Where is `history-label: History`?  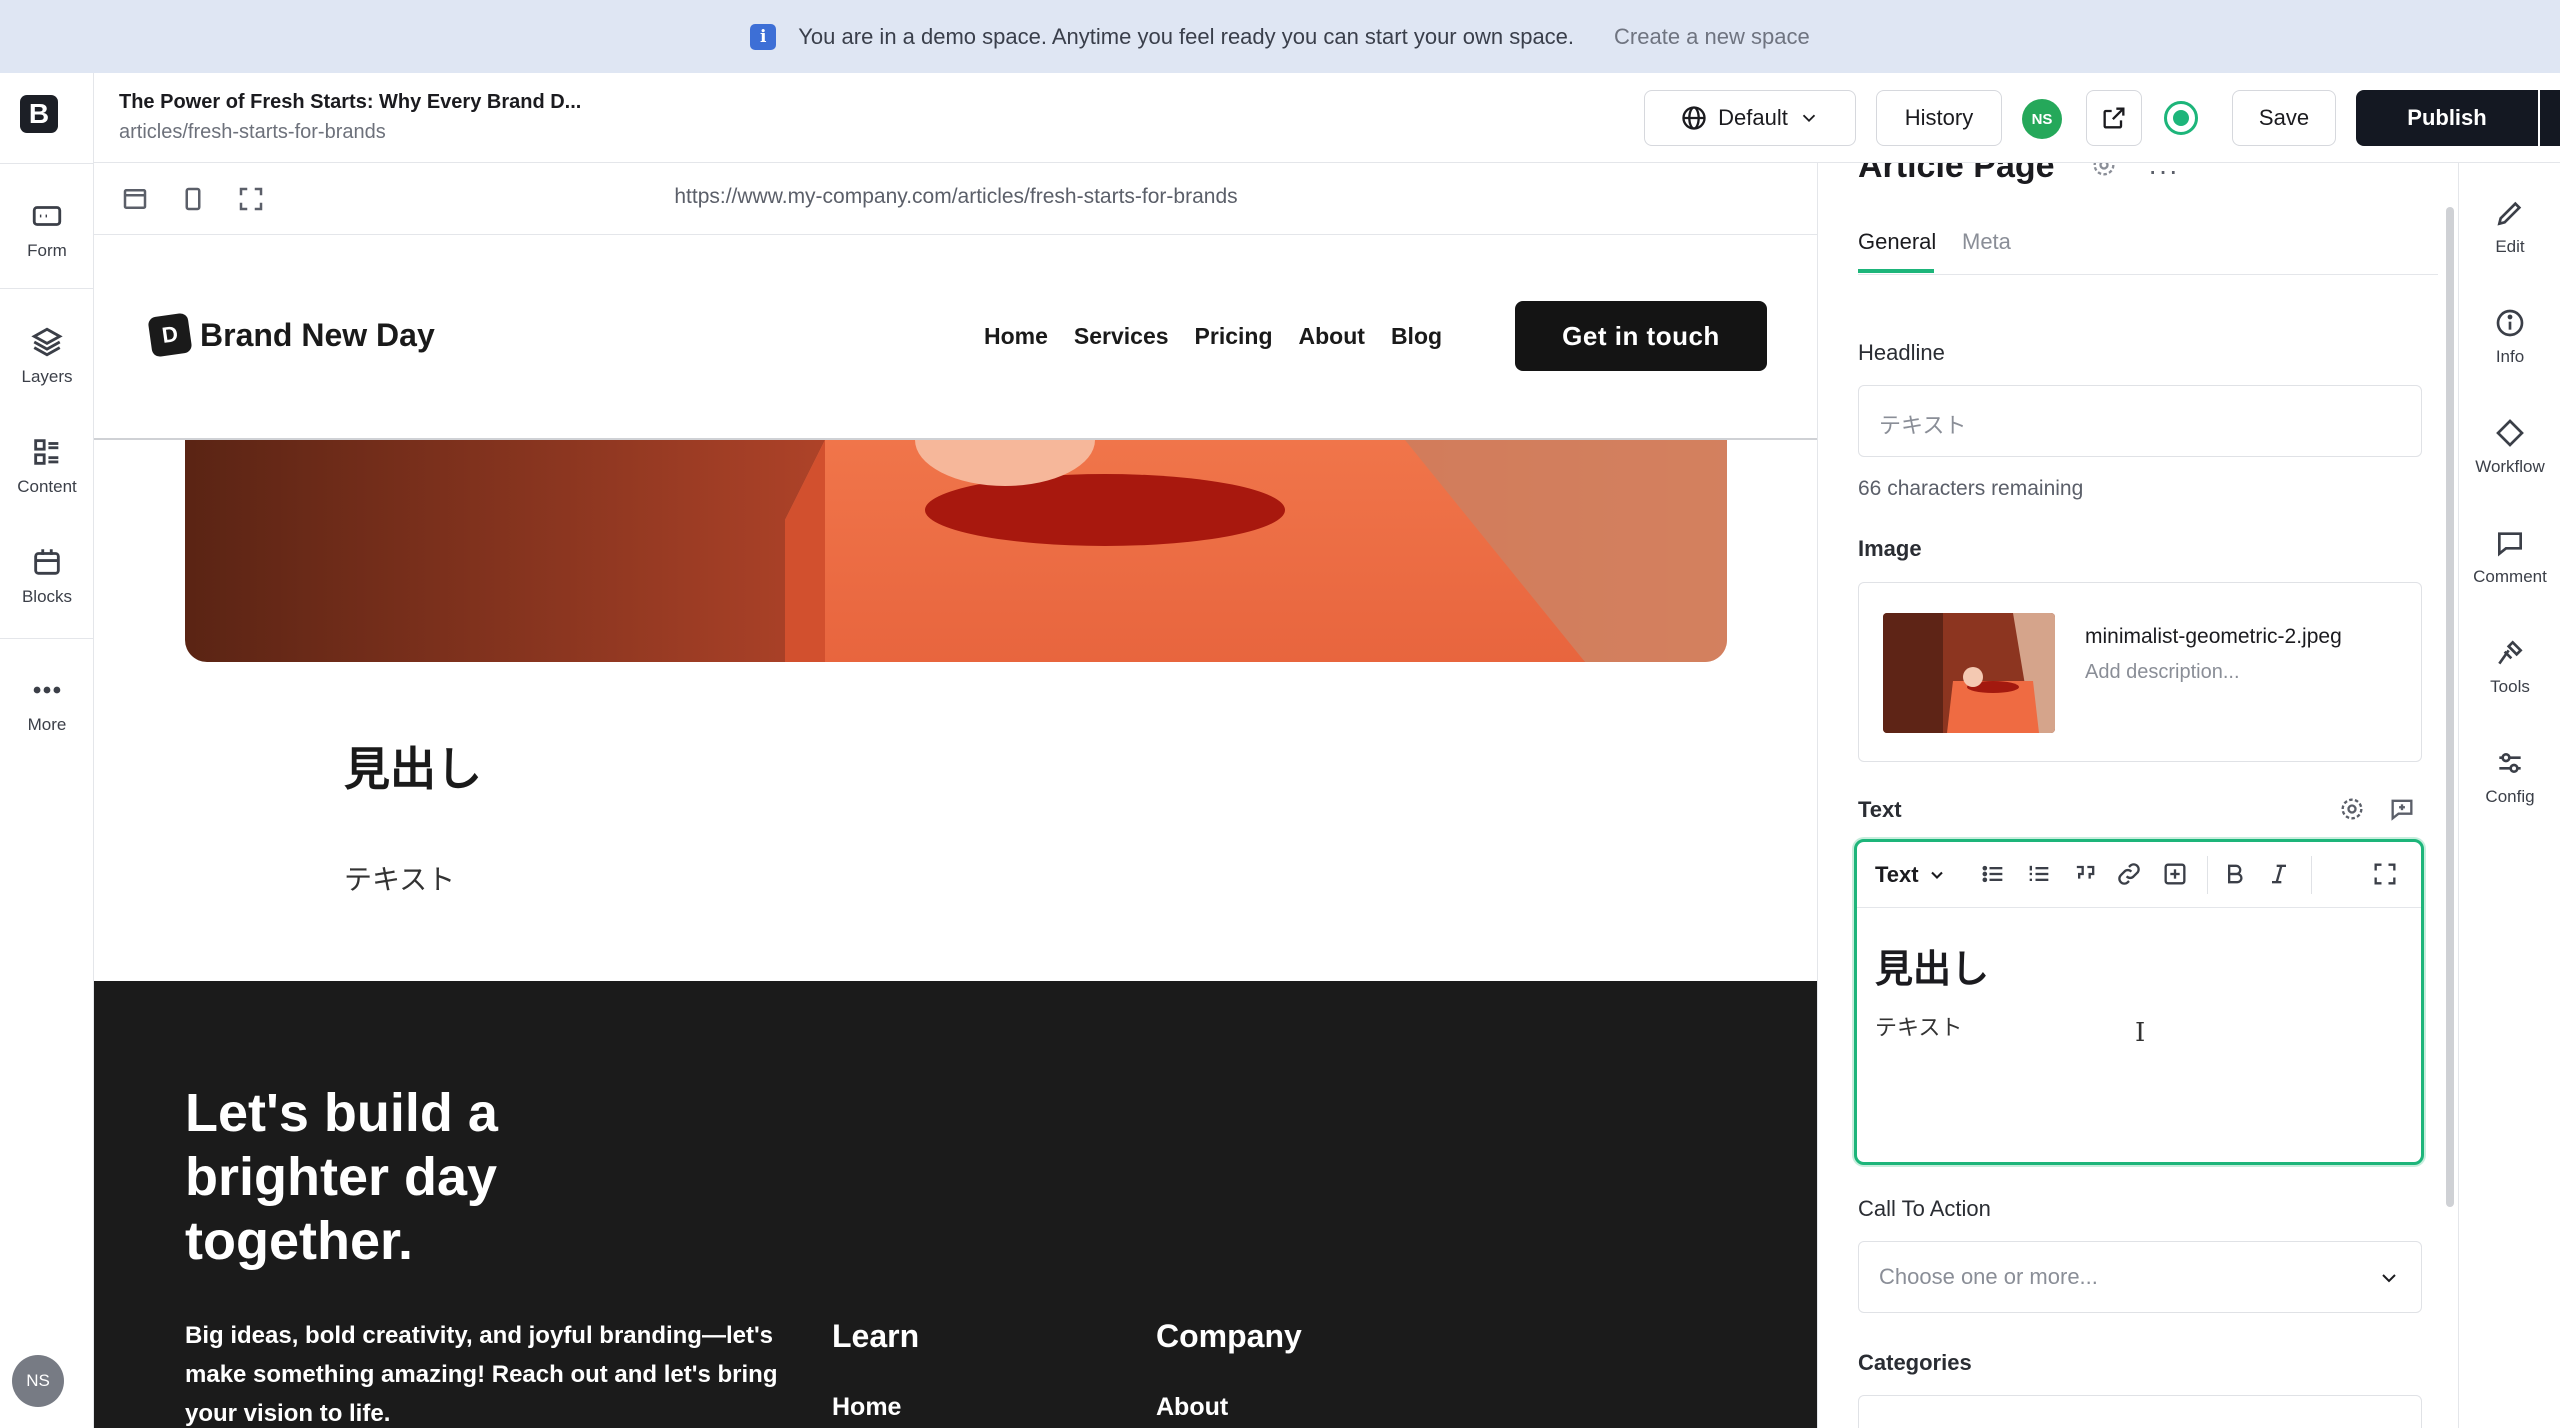 history-label: History is located at coordinates (1939, 117).